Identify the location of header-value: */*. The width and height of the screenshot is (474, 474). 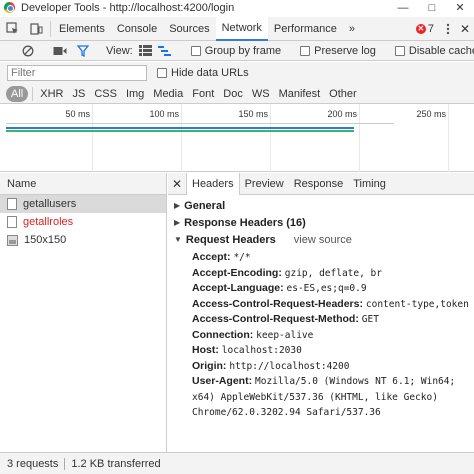
(242, 257).